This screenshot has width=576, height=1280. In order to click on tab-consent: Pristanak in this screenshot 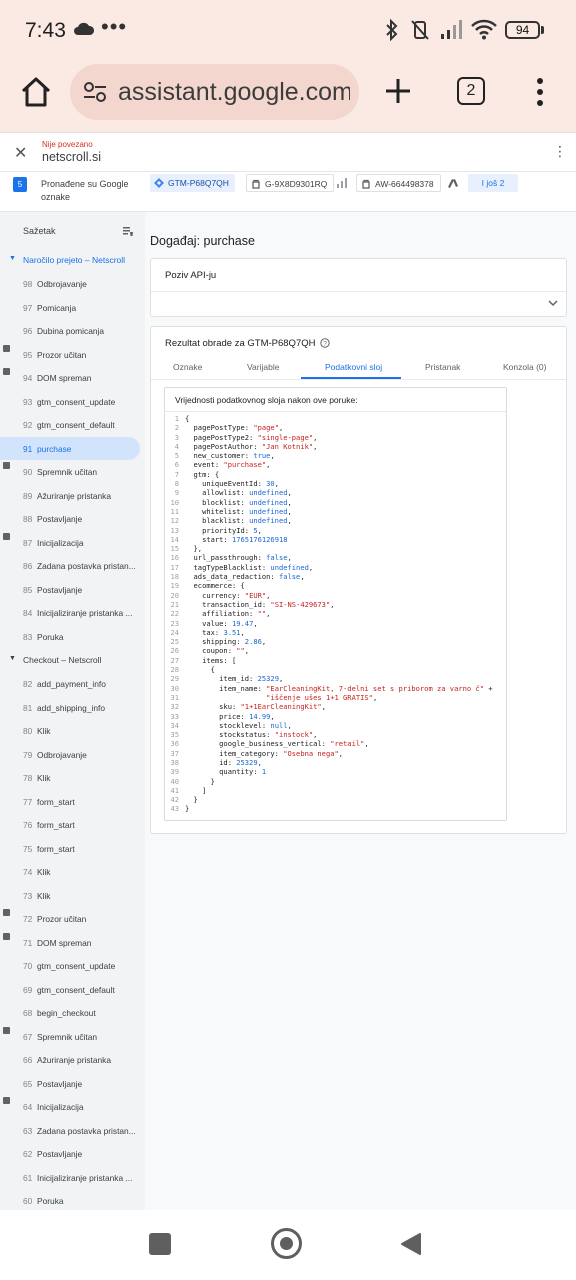, I will do `click(442, 367)`.